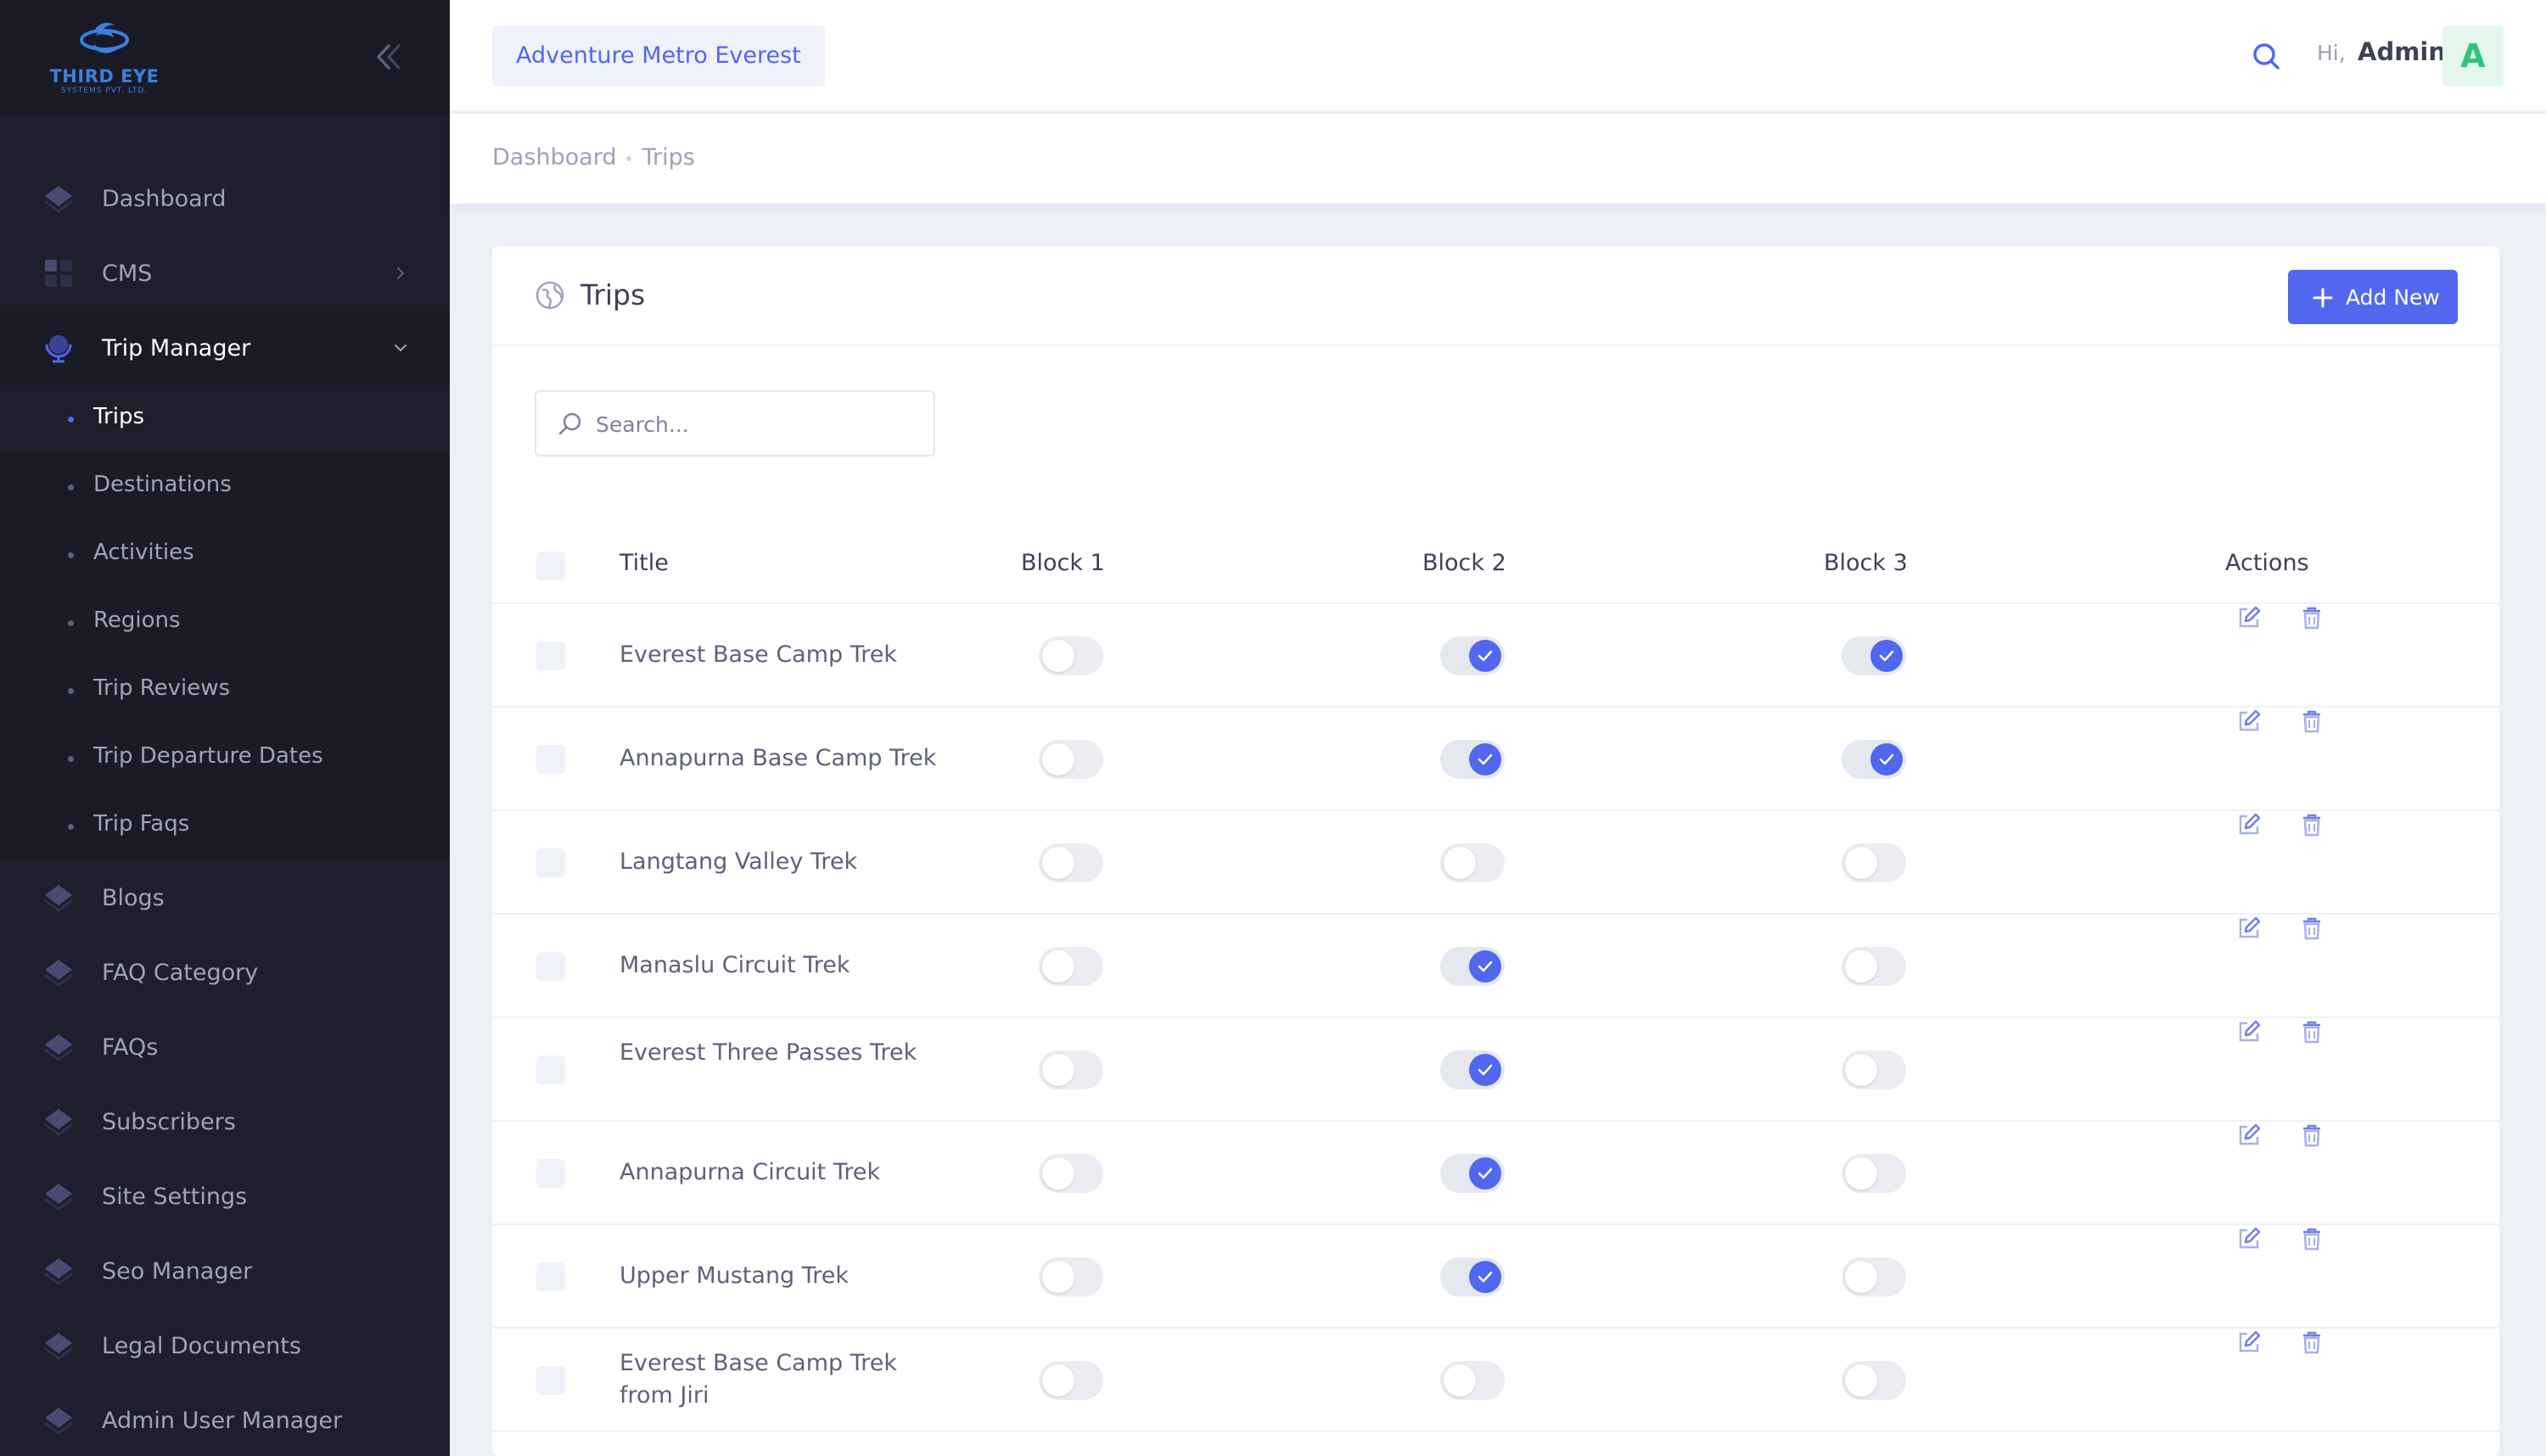  What do you see at coordinates (668, 157) in the screenshot?
I see `breadcrumb-trips: Trips` at bounding box center [668, 157].